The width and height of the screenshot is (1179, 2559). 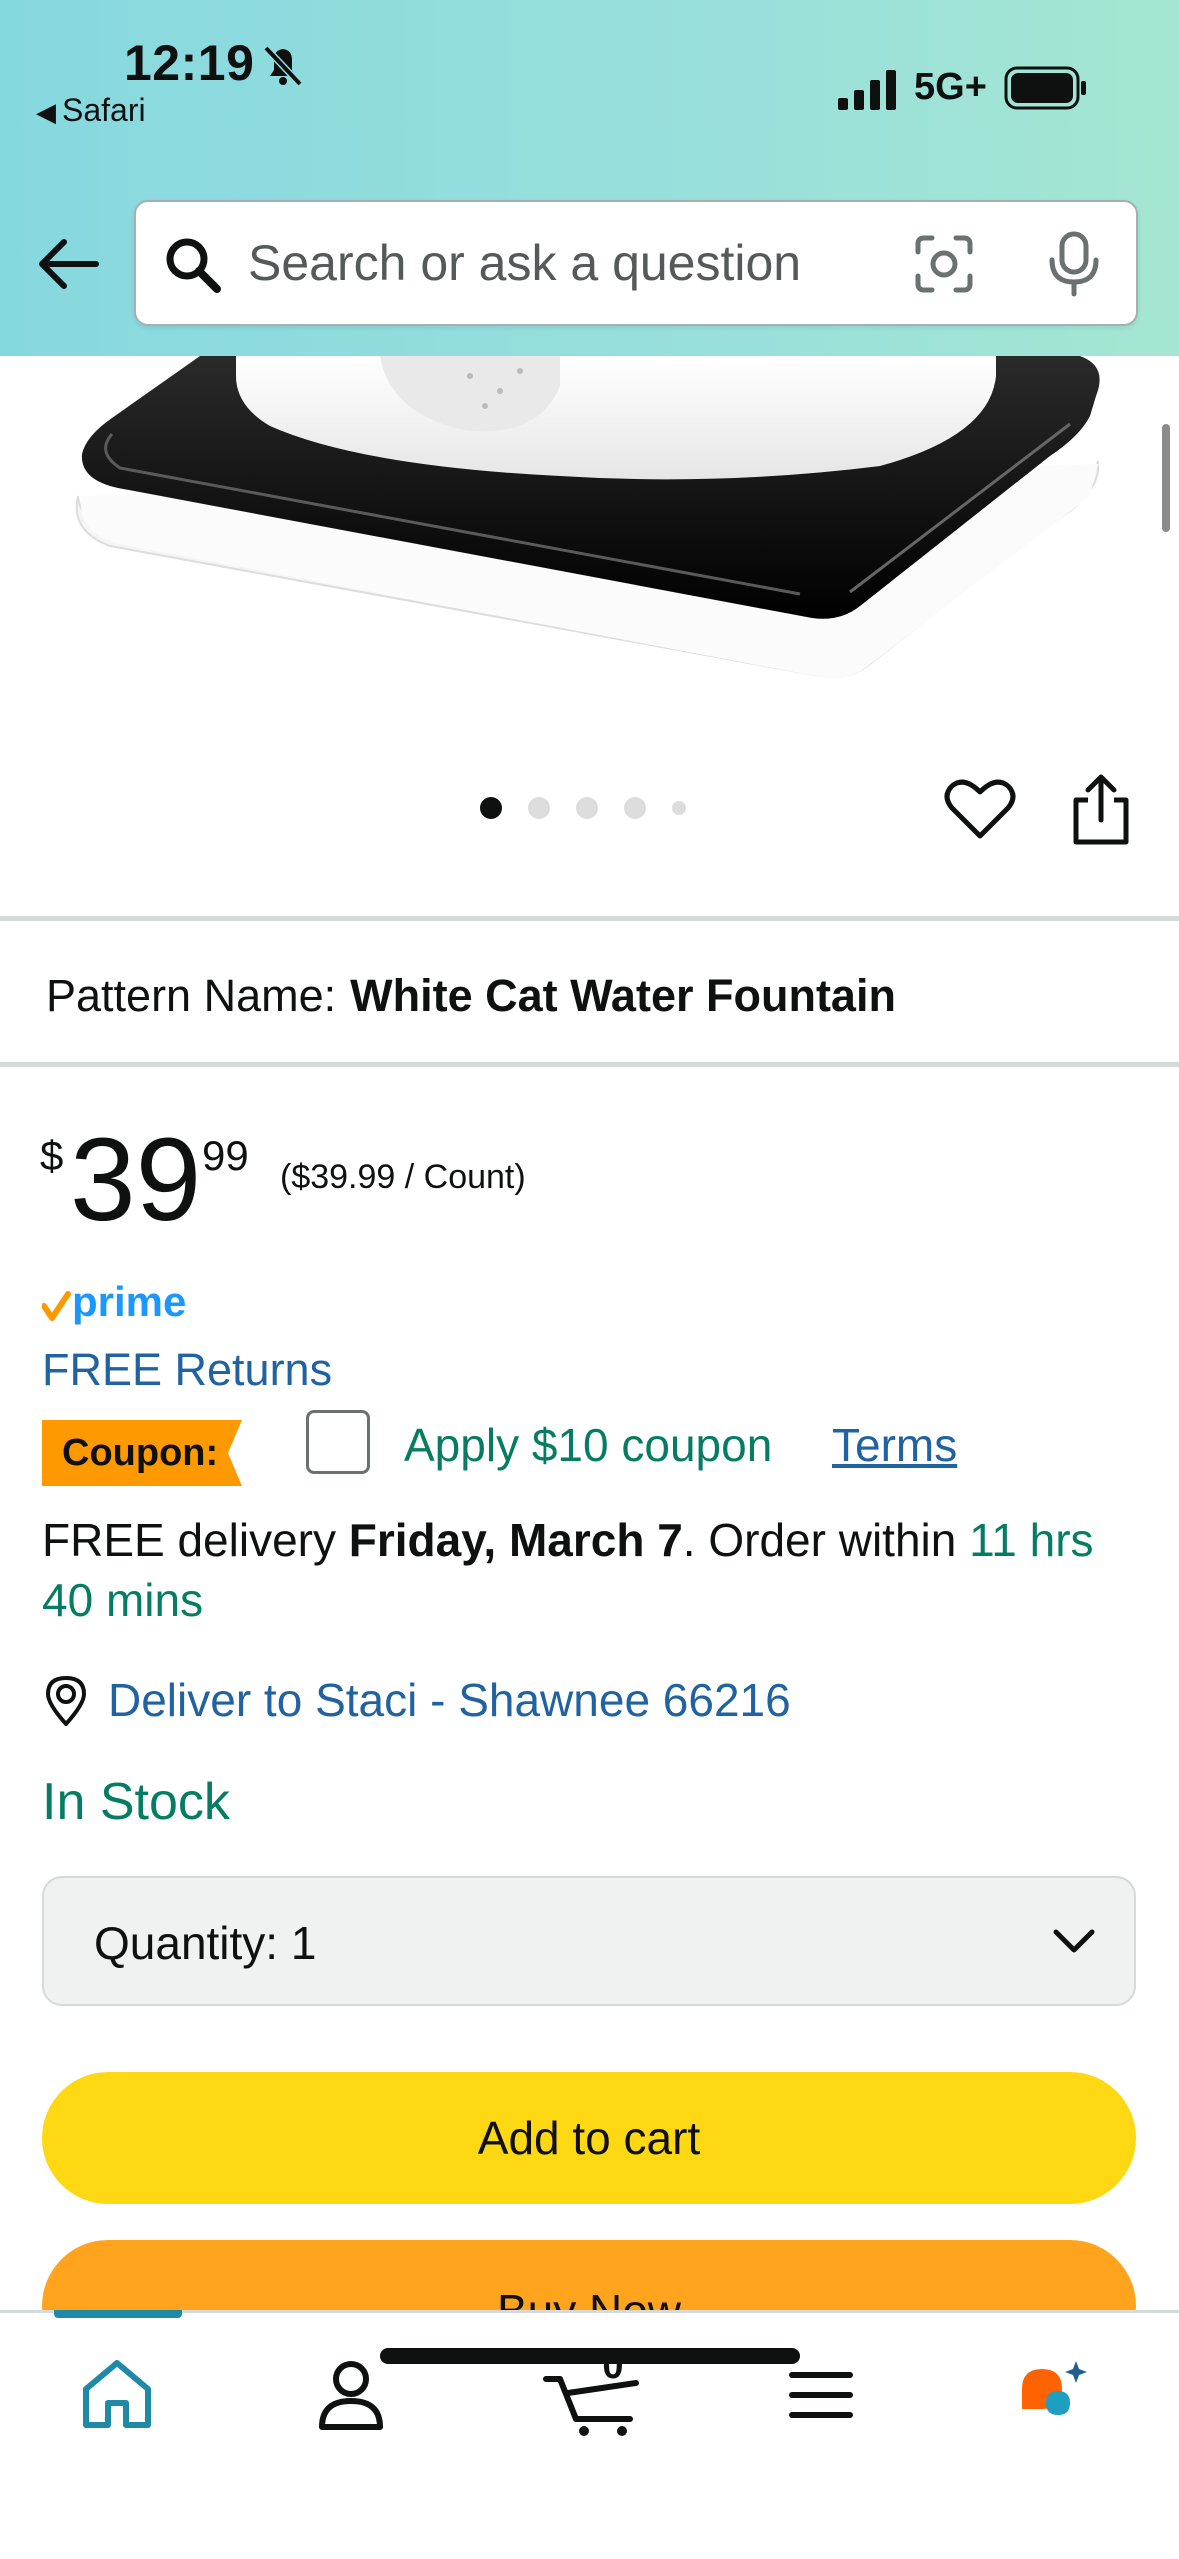 What do you see at coordinates (449, 1700) in the screenshot?
I see `deliver-to-text: Deliver to Staci - Shawnee 66216` at bounding box center [449, 1700].